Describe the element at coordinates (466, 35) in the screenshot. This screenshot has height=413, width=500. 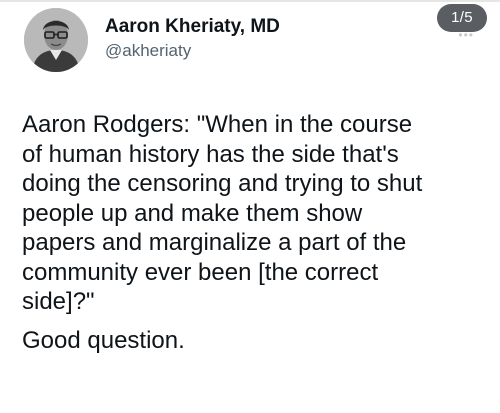
I see `more-dots-icon: •••` at that location.